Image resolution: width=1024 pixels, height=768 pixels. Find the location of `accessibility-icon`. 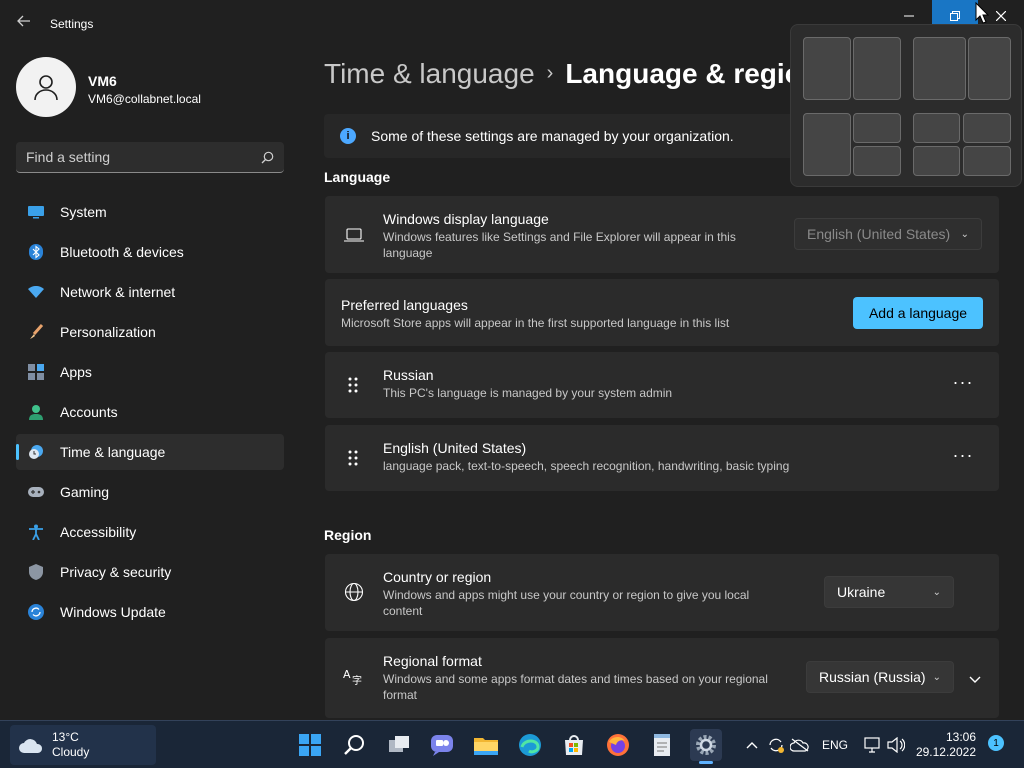

accessibility-icon is located at coordinates (36, 532).